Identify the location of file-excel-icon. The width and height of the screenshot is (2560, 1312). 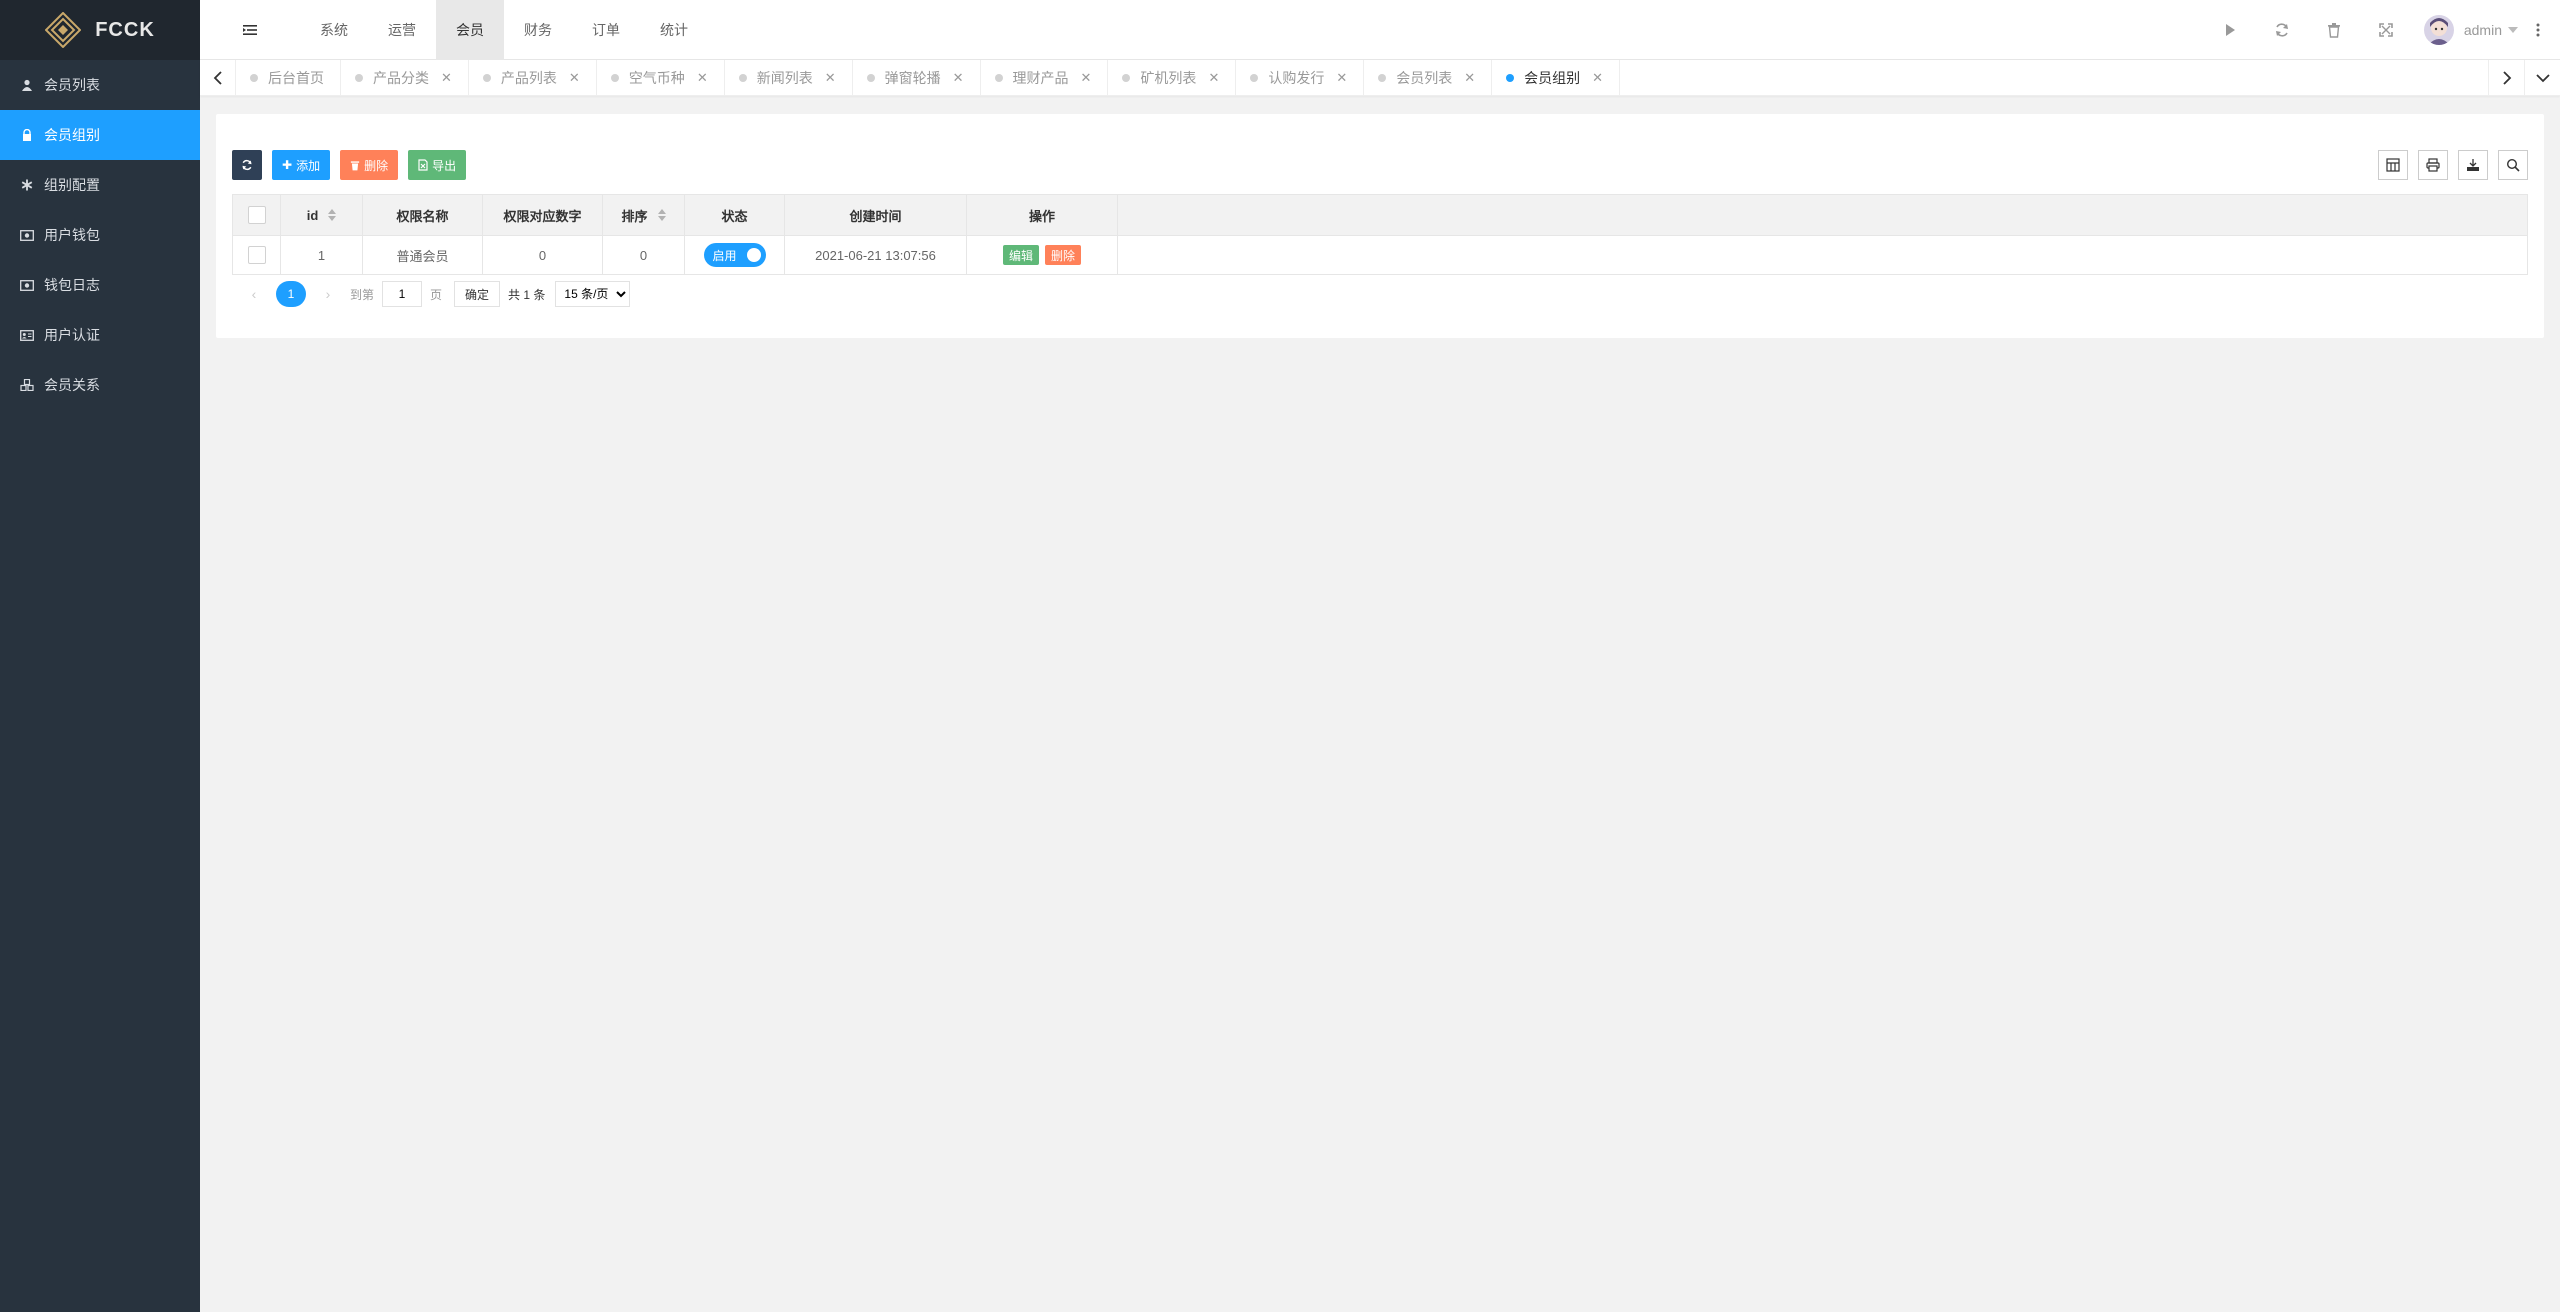
(423, 165).